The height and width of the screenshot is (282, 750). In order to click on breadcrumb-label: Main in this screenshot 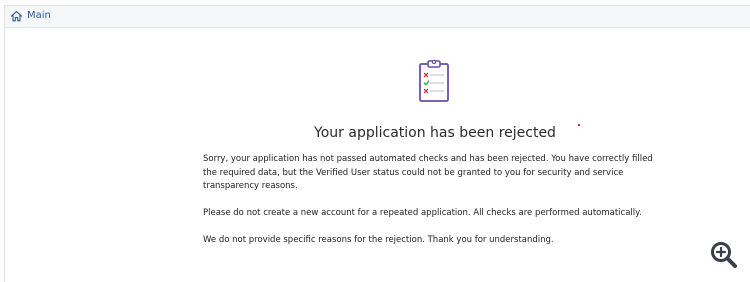, I will do `click(39, 15)`.